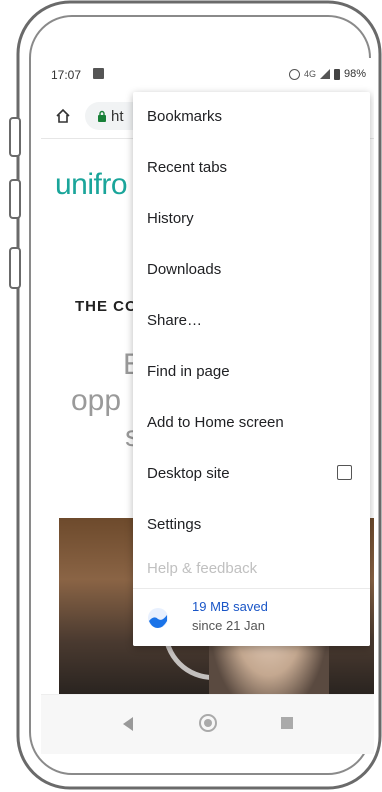 The image size is (382, 792). Describe the element at coordinates (251, 219) in the screenshot. I see `menu-item-history: History` at that location.